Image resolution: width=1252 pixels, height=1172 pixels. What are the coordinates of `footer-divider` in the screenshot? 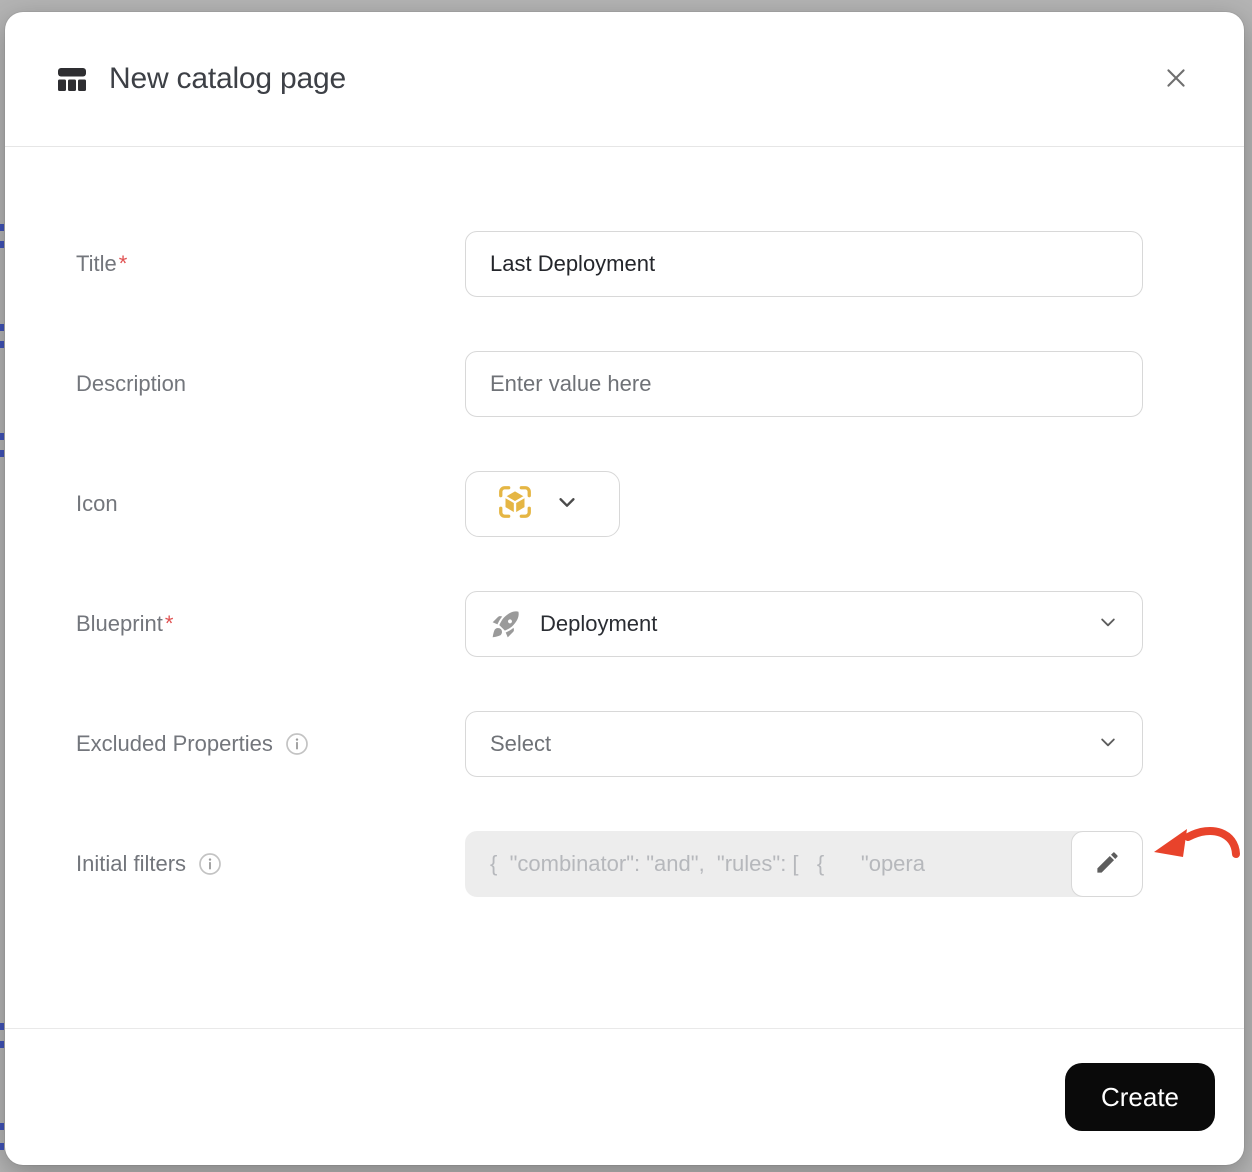 It's located at (624, 1028).